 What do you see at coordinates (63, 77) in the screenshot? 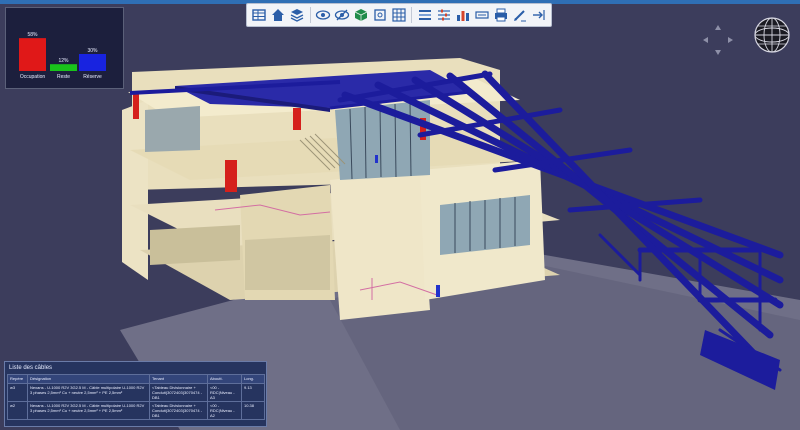
I see `category-label: Reste` at bounding box center [63, 77].